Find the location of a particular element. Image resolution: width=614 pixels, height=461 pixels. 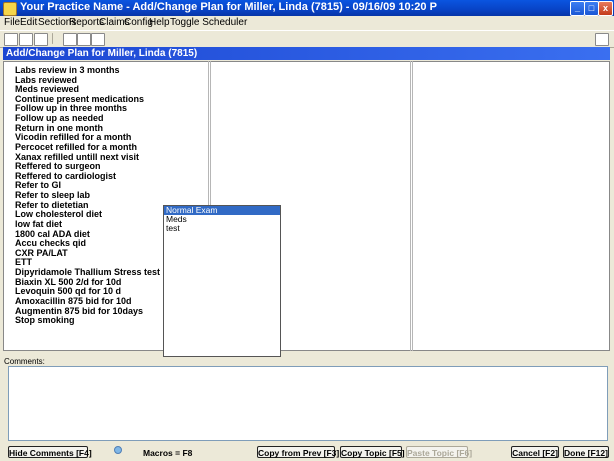

page-icon is located at coordinates (84, 39).